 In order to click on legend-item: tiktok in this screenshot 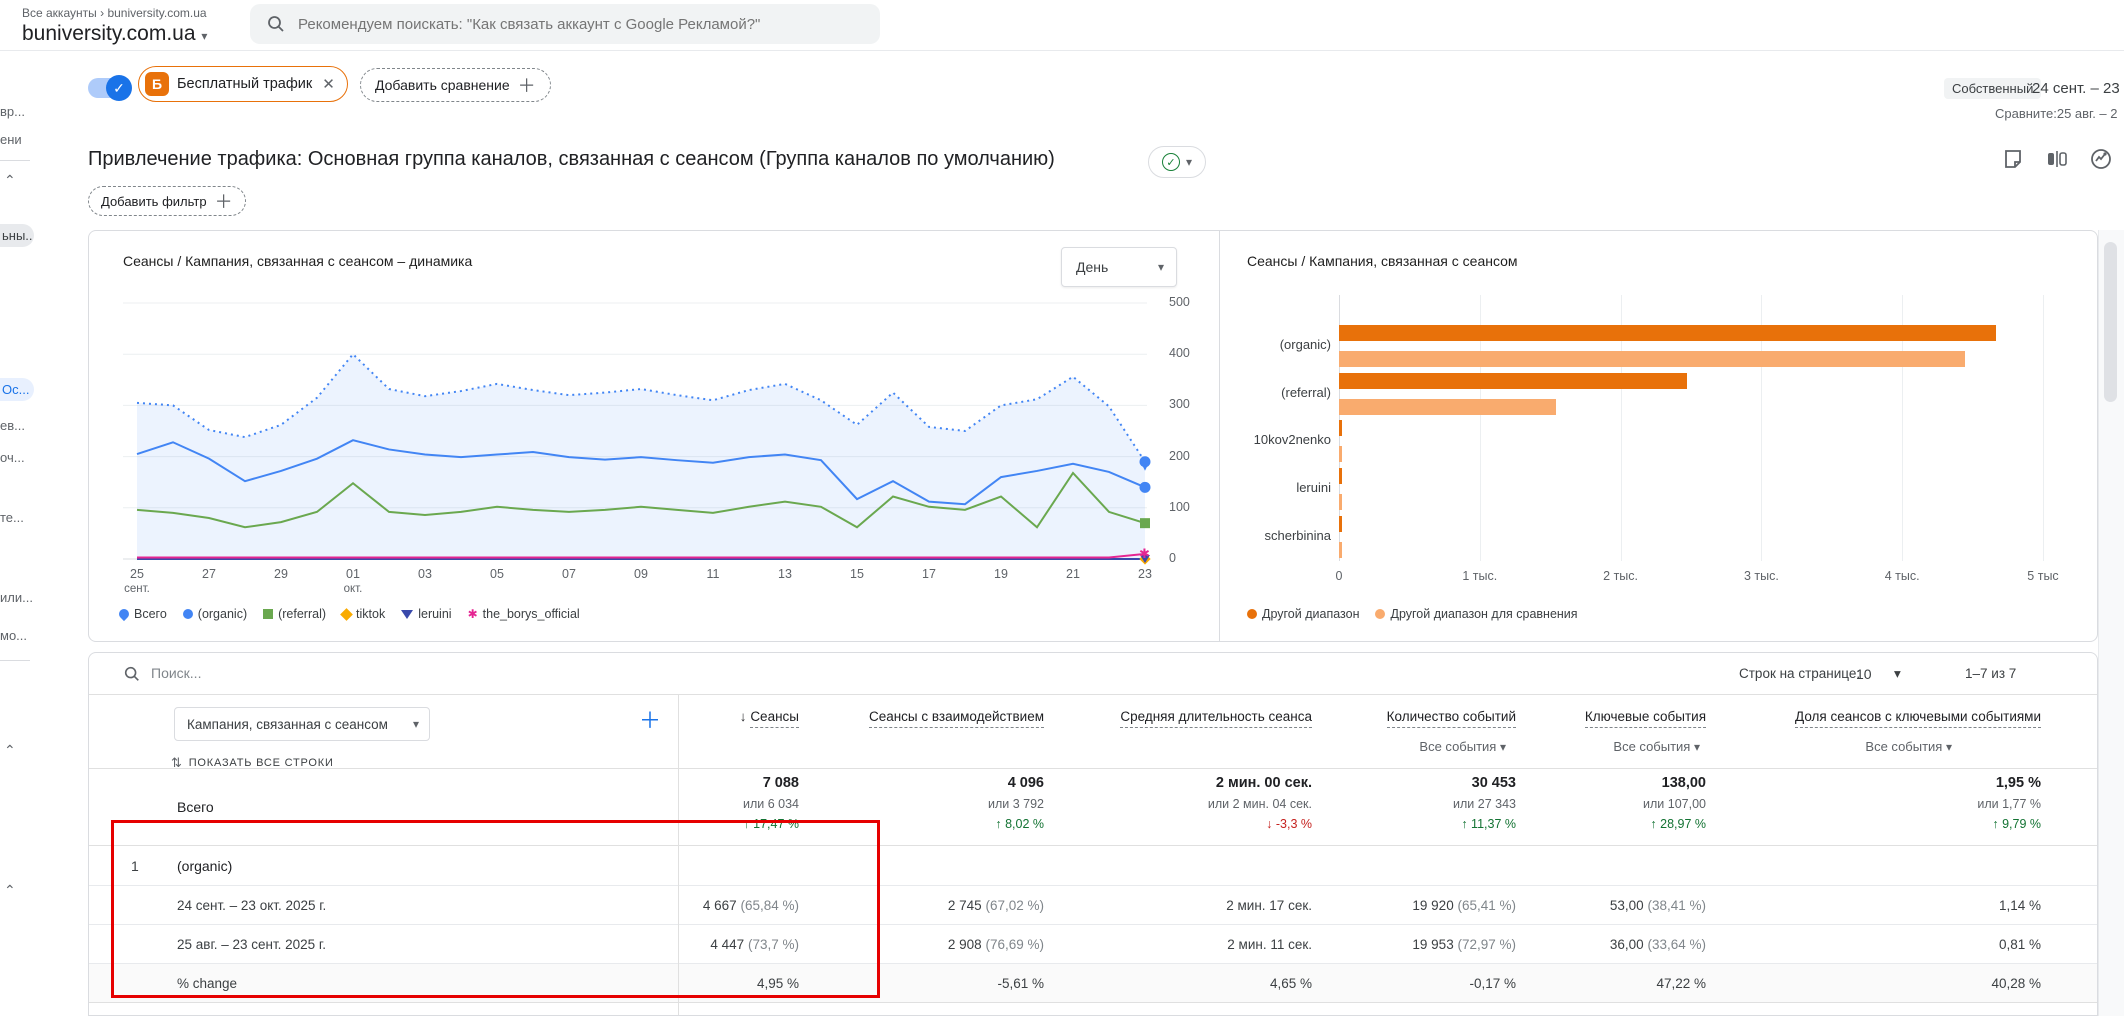, I will do `click(362, 614)`.